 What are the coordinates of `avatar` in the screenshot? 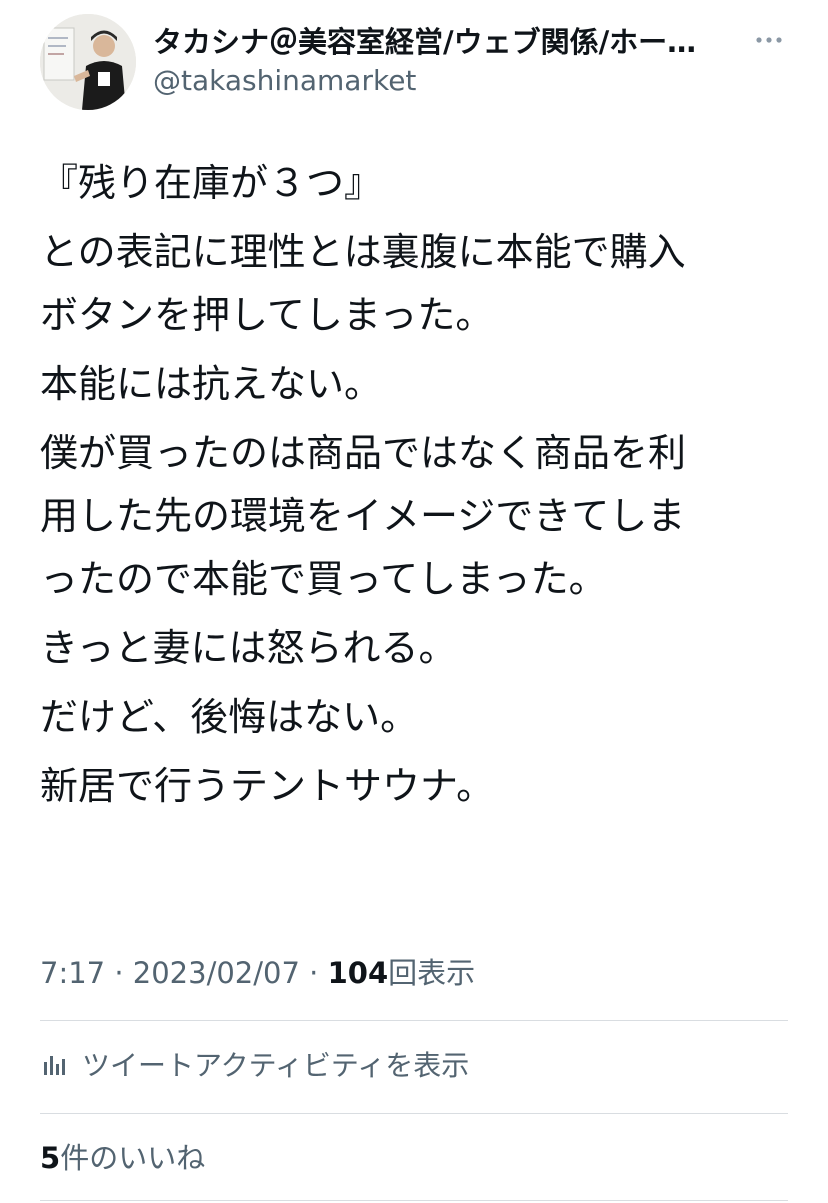 It's located at (88, 62).